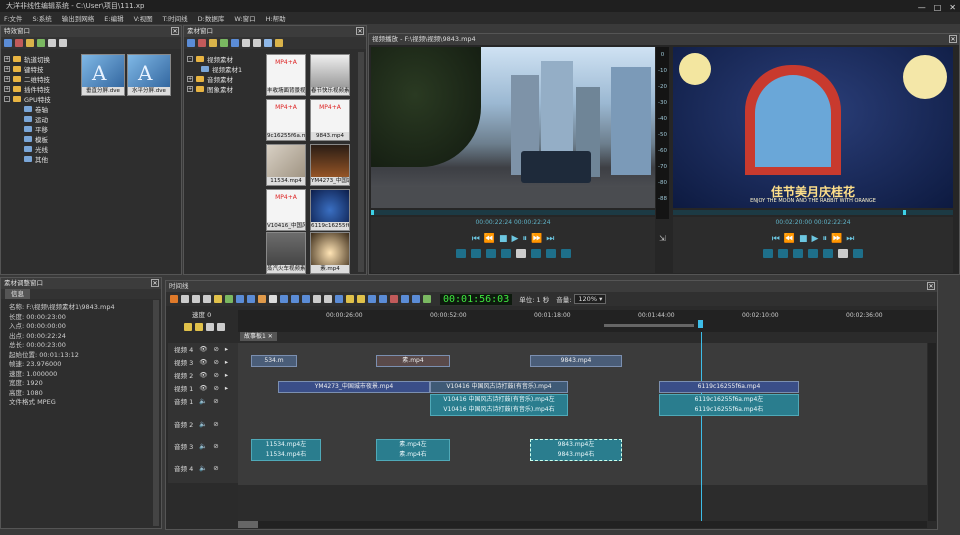 This screenshot has width=960, height=535. Describe the element at coordinates (513, 212) in the screenshot. I see `source-scrubber` at that location.